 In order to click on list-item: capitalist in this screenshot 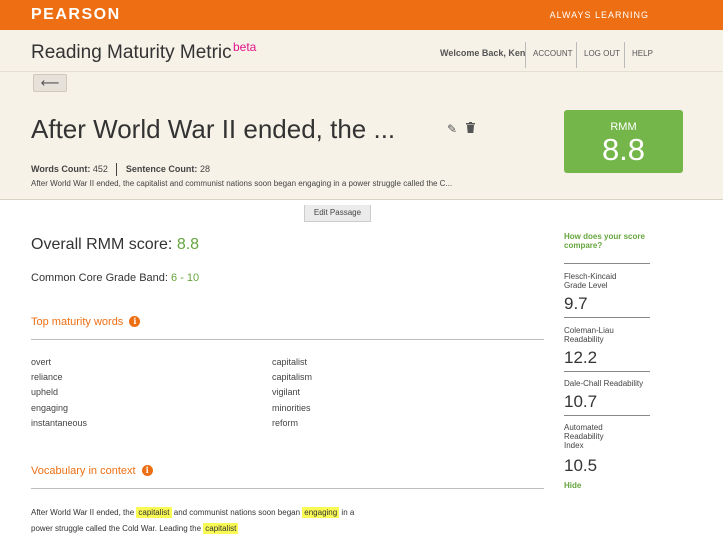, I will do `click(290, 362)`.